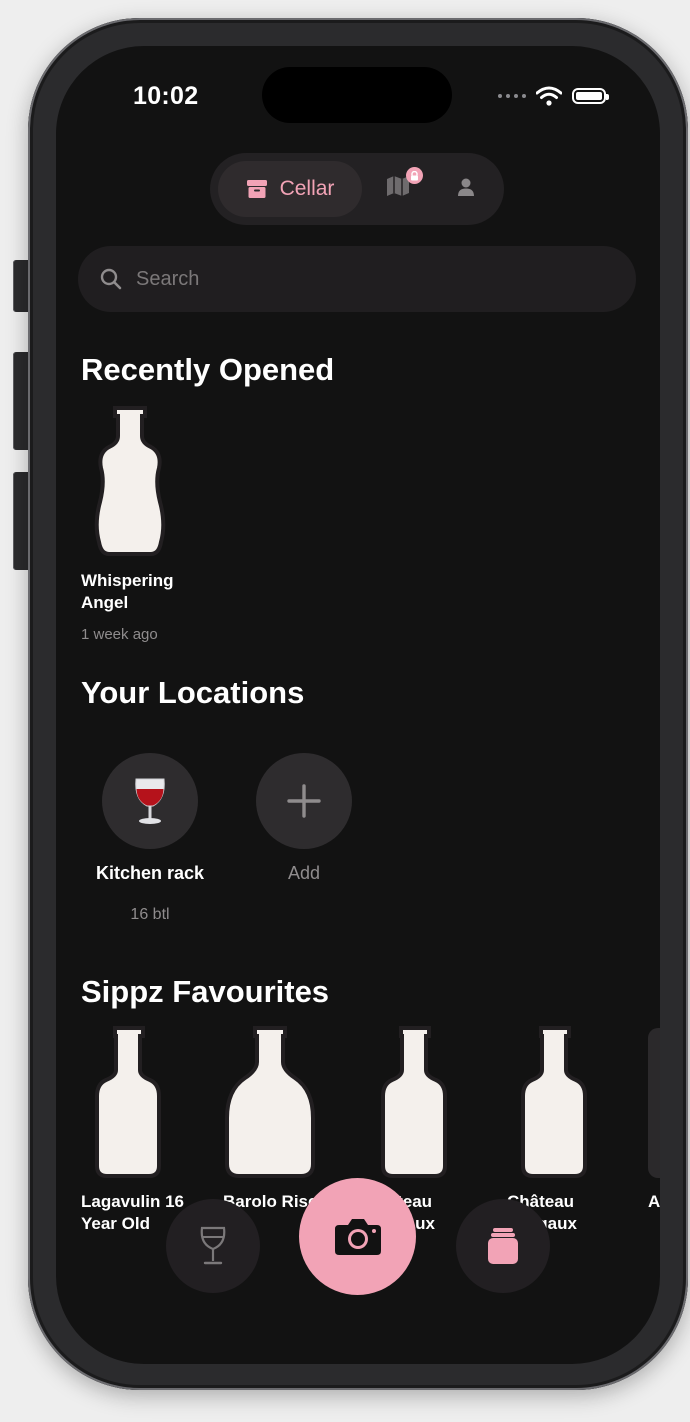  I want to click on location-name: Kitchen rack, so click(150, 873).